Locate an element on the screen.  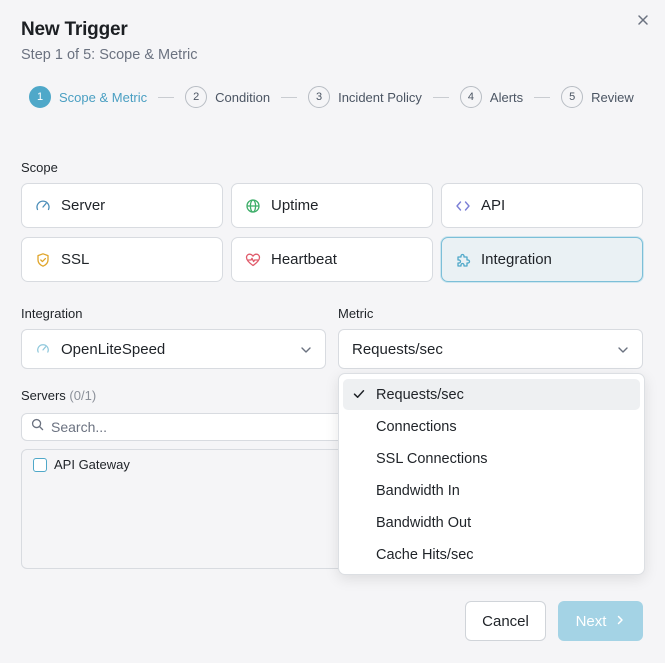
metric-option-cache-hits-sec: Cache Hits/sec is located at coordinates (491, 554).